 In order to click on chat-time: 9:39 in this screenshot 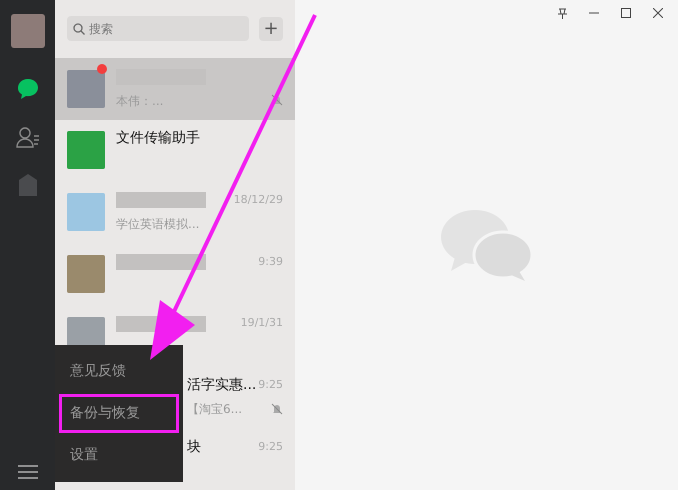, I will do `click(270, 262)`.